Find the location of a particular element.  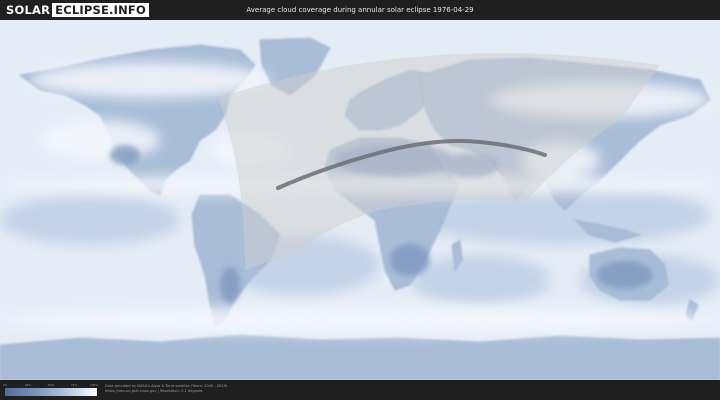

legend-tick-50: 50% is located at coordinates (51, 385).